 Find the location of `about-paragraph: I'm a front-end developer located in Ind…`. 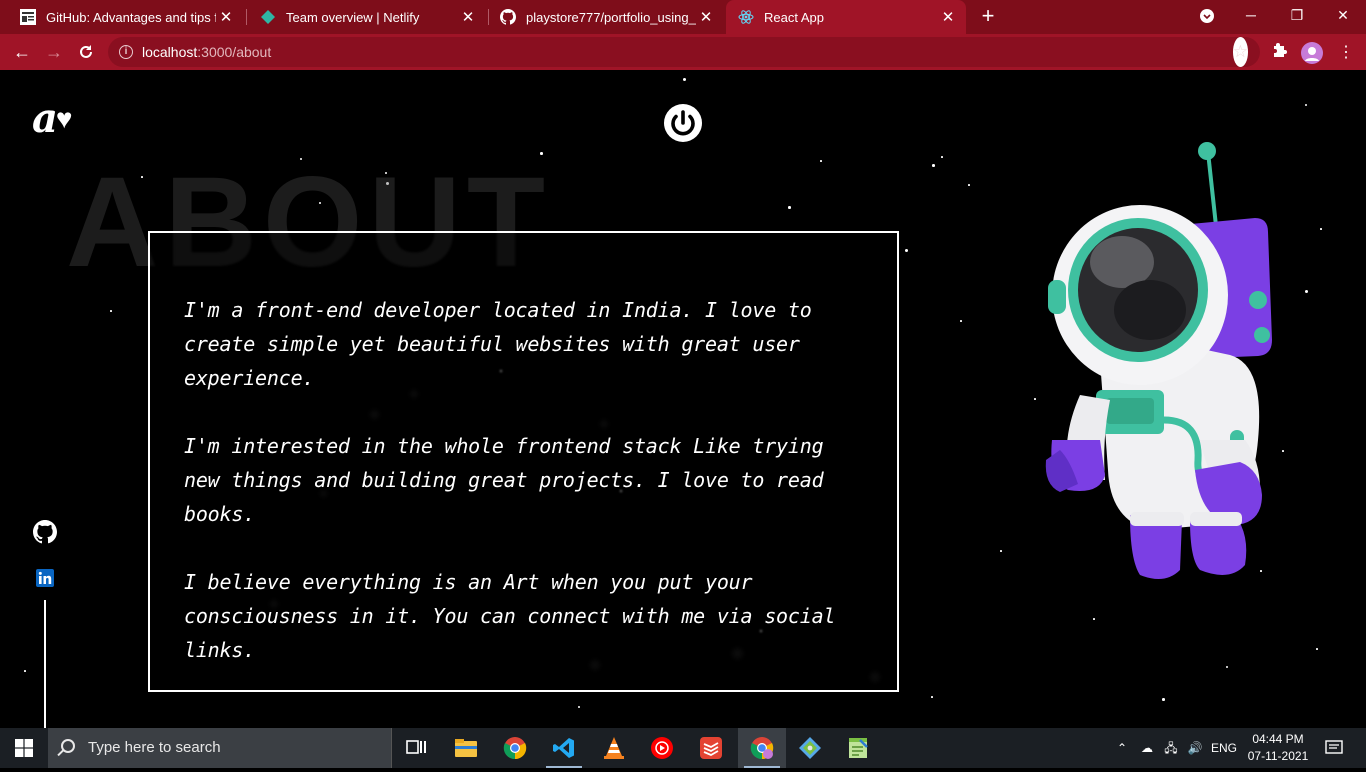

about-paragraph: I'm a front-end developer located in Ind… is located at coordinates (498, 344).